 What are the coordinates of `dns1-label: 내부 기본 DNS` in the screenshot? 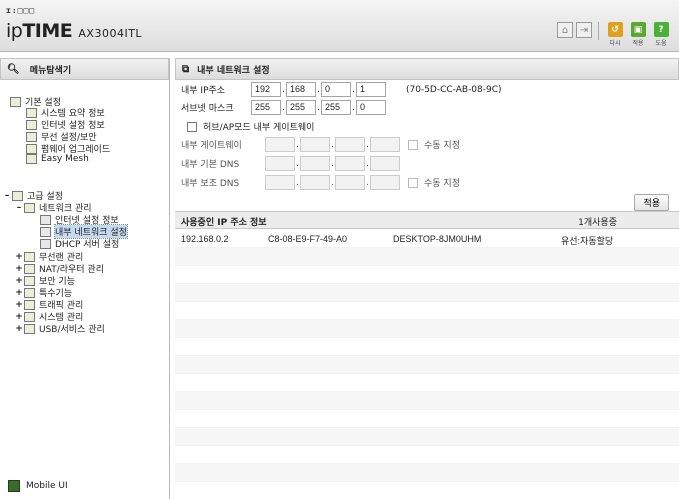 It's located at (210, 165).